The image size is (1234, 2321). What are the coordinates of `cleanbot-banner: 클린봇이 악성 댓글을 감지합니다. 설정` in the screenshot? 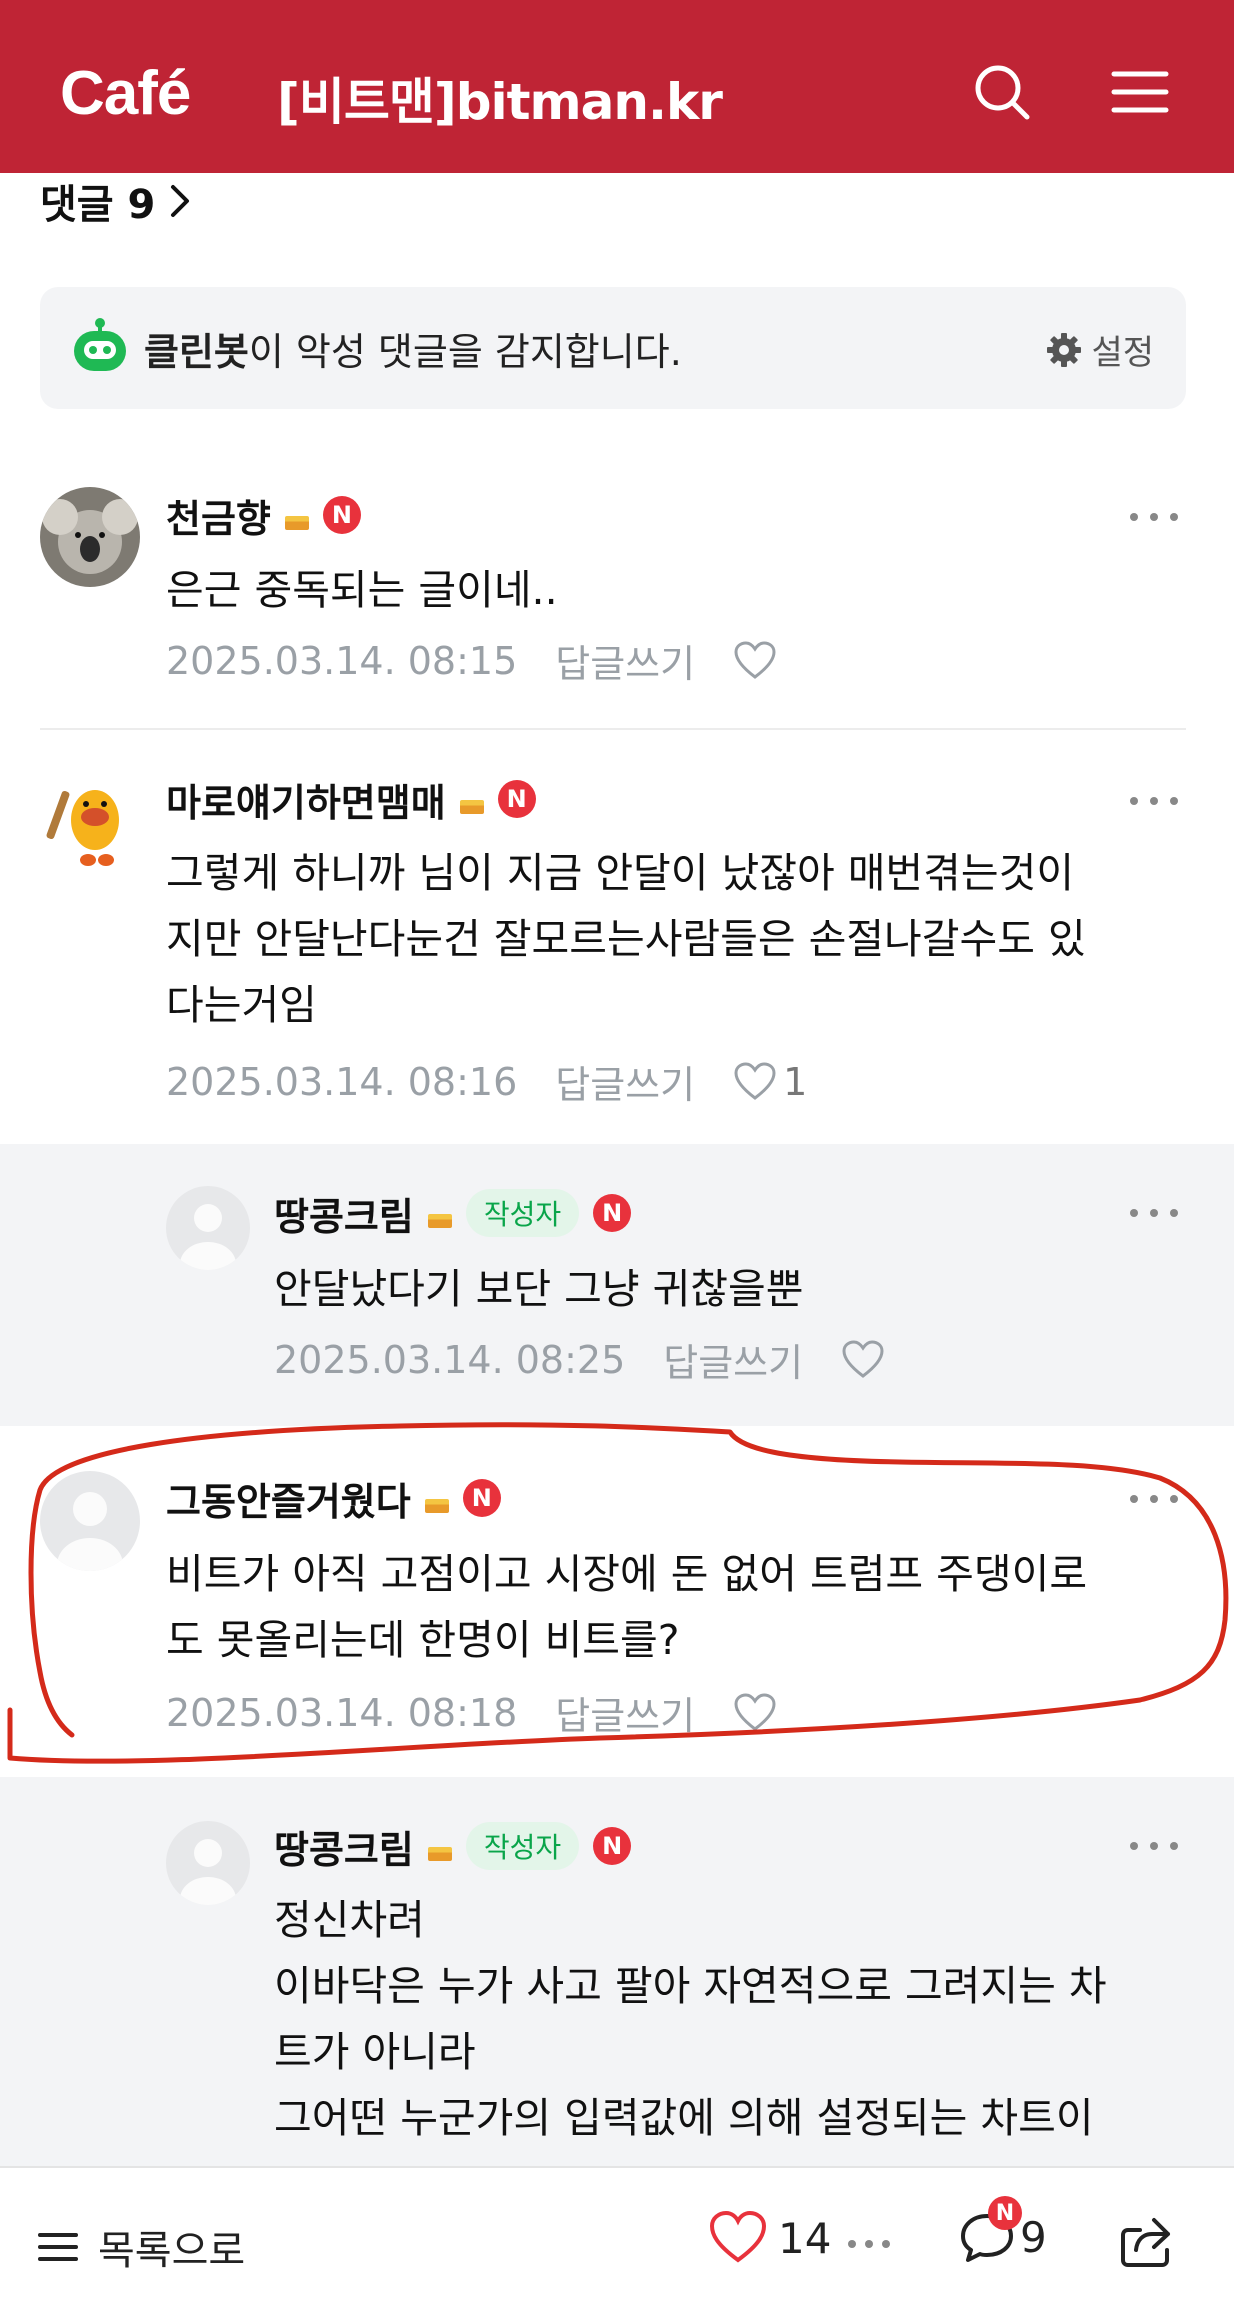 It's located at (613, 348).